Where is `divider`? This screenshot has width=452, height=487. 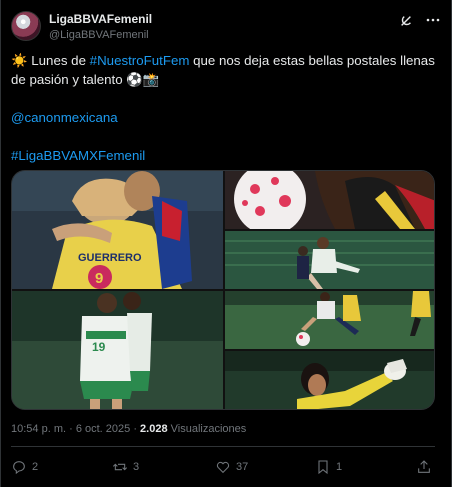 divider is located at coordinates (223, 446).